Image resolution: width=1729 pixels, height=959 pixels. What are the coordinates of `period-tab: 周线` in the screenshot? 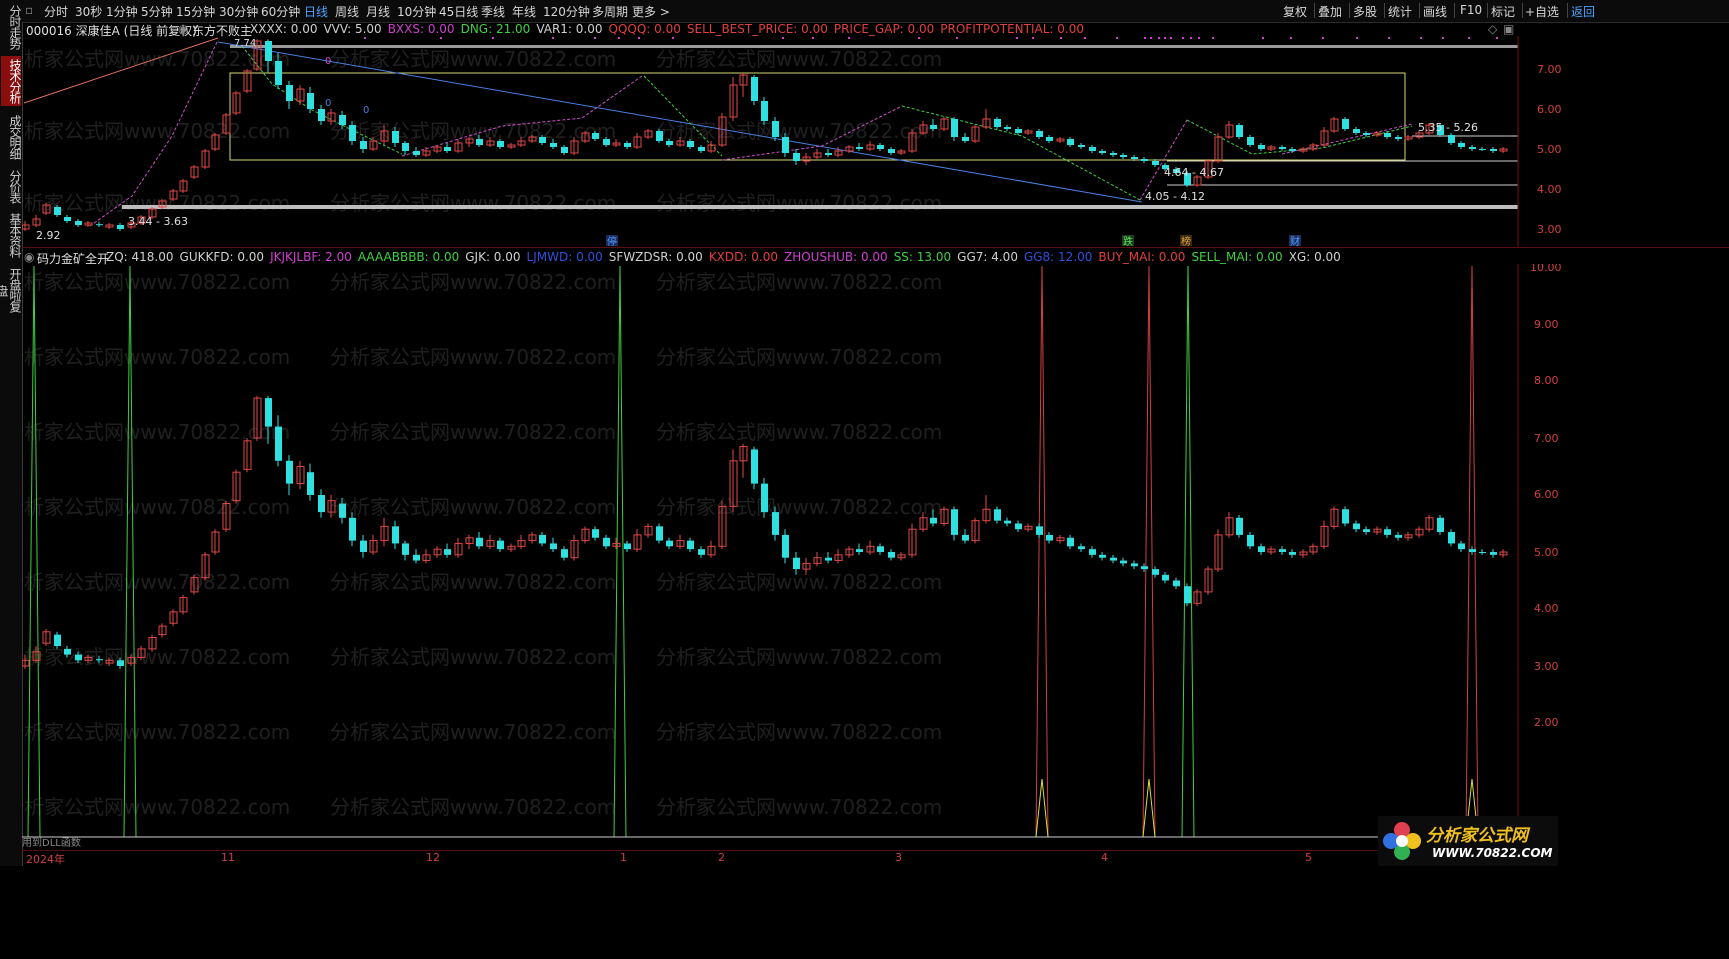 It's located at (347, 11).